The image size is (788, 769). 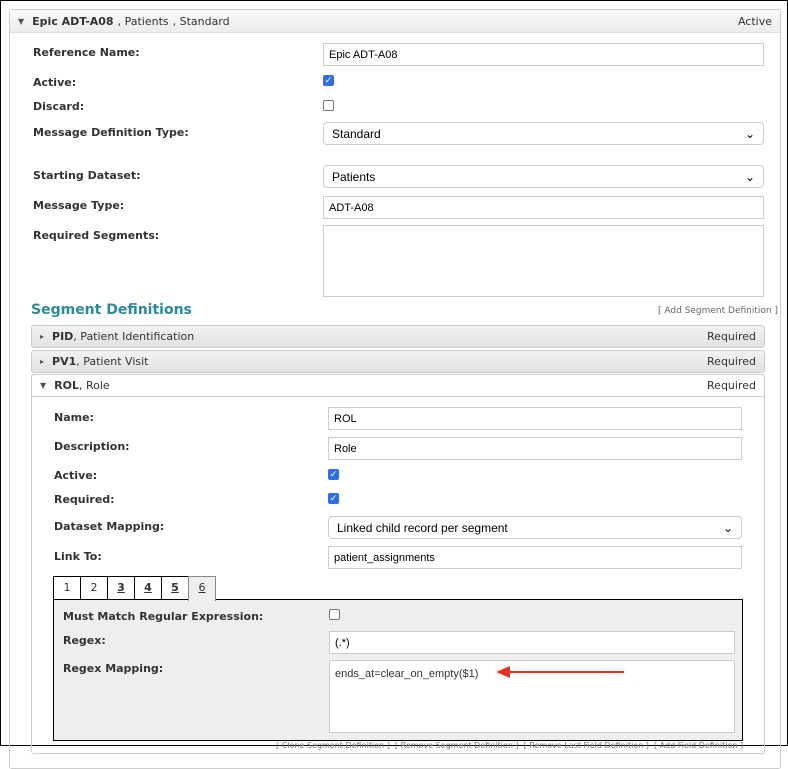 What do you see at coordinates (354, 176) in the screenshot?
I see `select-value: Patients` at bounding box center [354, 176].